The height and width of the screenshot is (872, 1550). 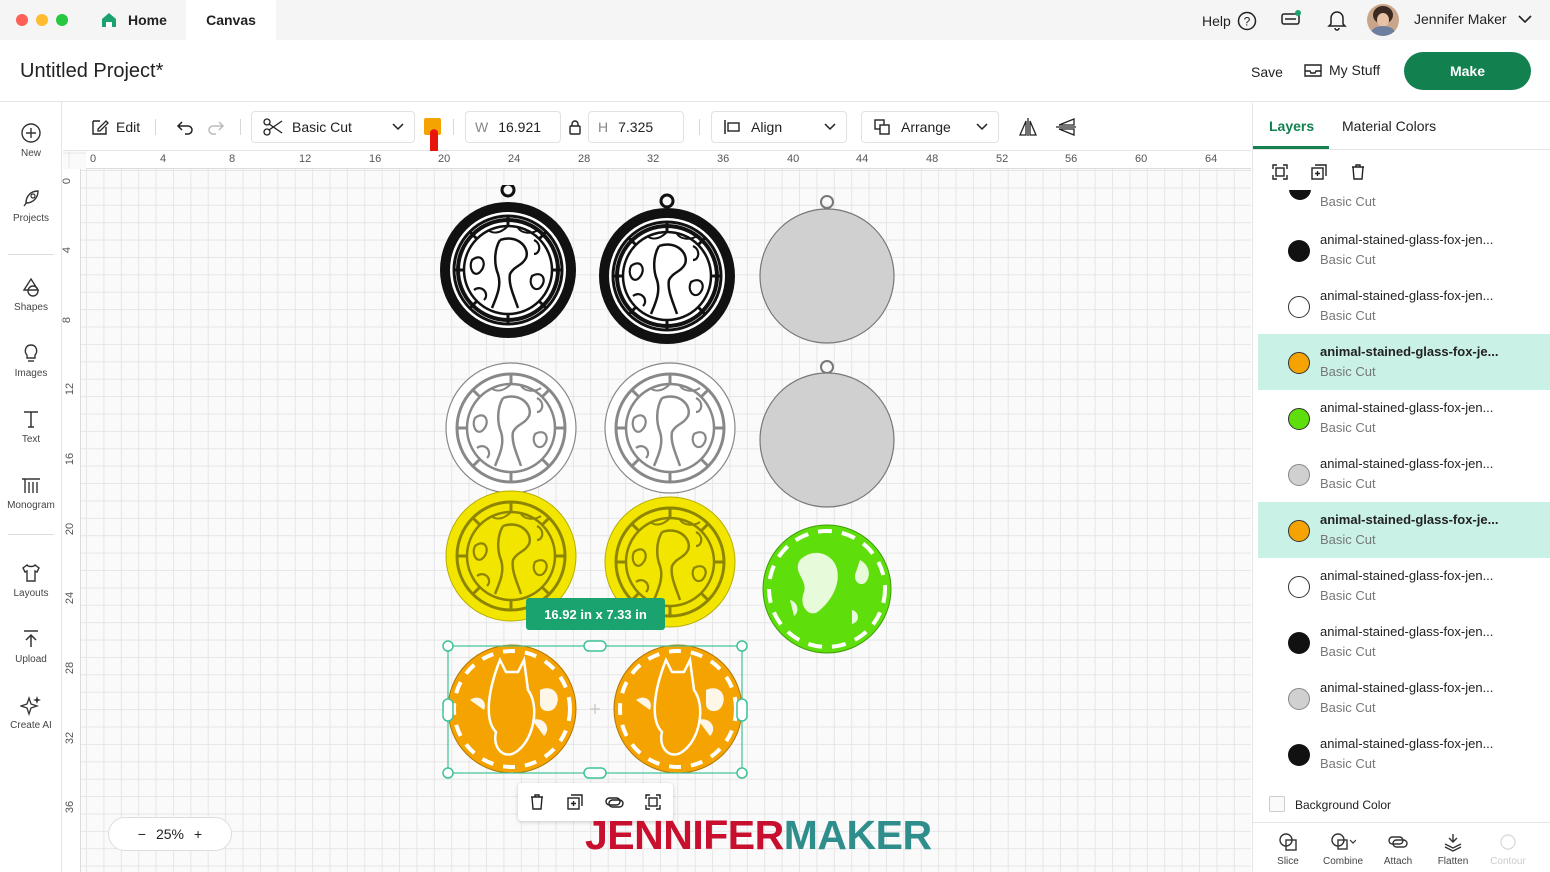 I want to click on minimize-window-button, so click(x=42, y=20).